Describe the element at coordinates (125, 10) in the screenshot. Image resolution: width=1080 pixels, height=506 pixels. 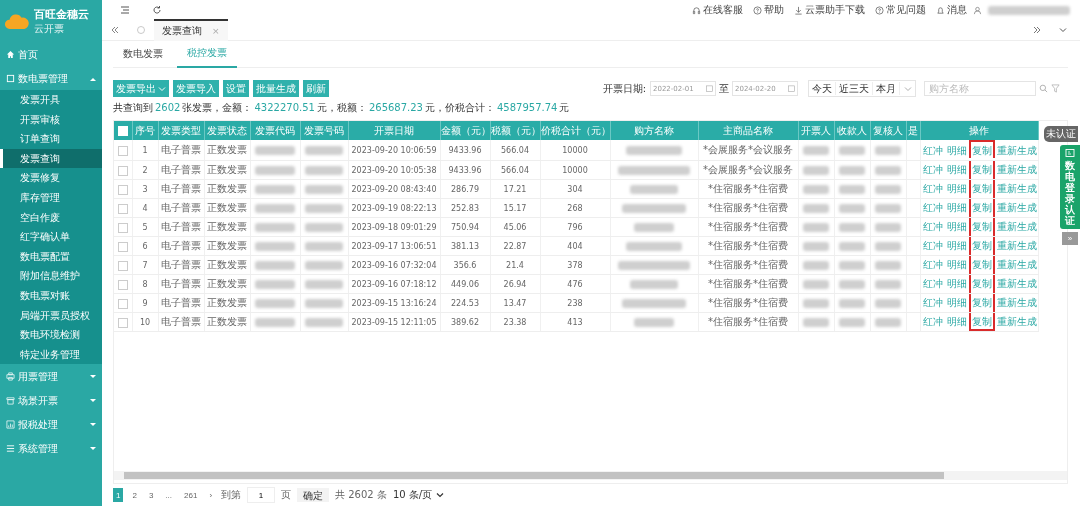
I see `menu-icon` at that location.